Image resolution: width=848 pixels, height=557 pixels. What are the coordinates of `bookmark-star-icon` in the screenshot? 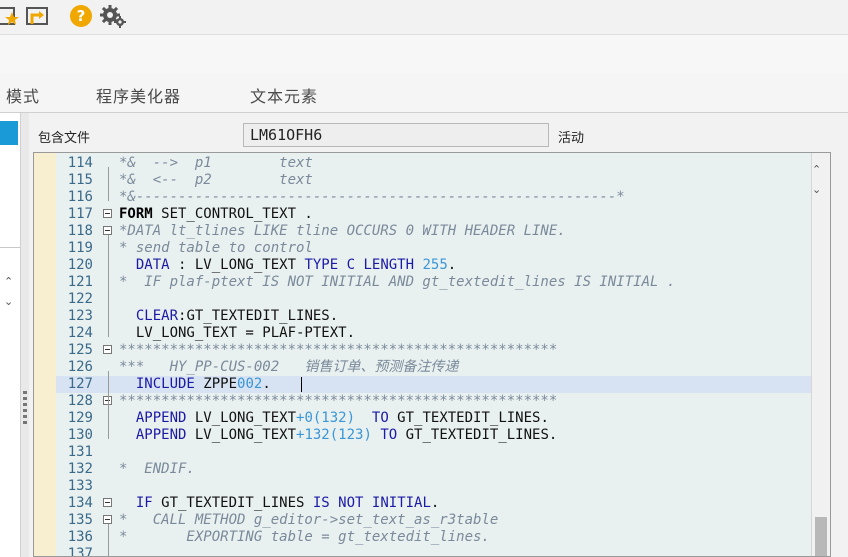 It's located at (10, 18).